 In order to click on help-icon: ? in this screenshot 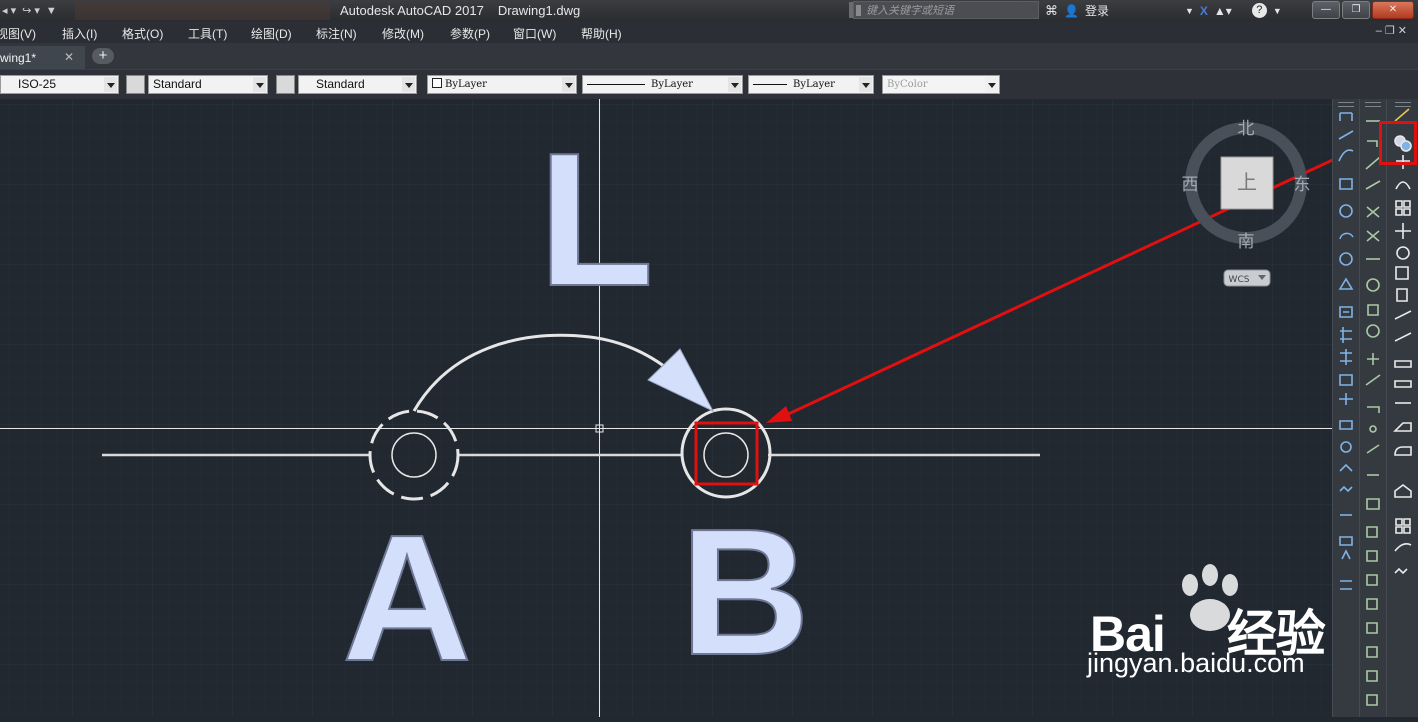, I will do `click(1259, 10)`.